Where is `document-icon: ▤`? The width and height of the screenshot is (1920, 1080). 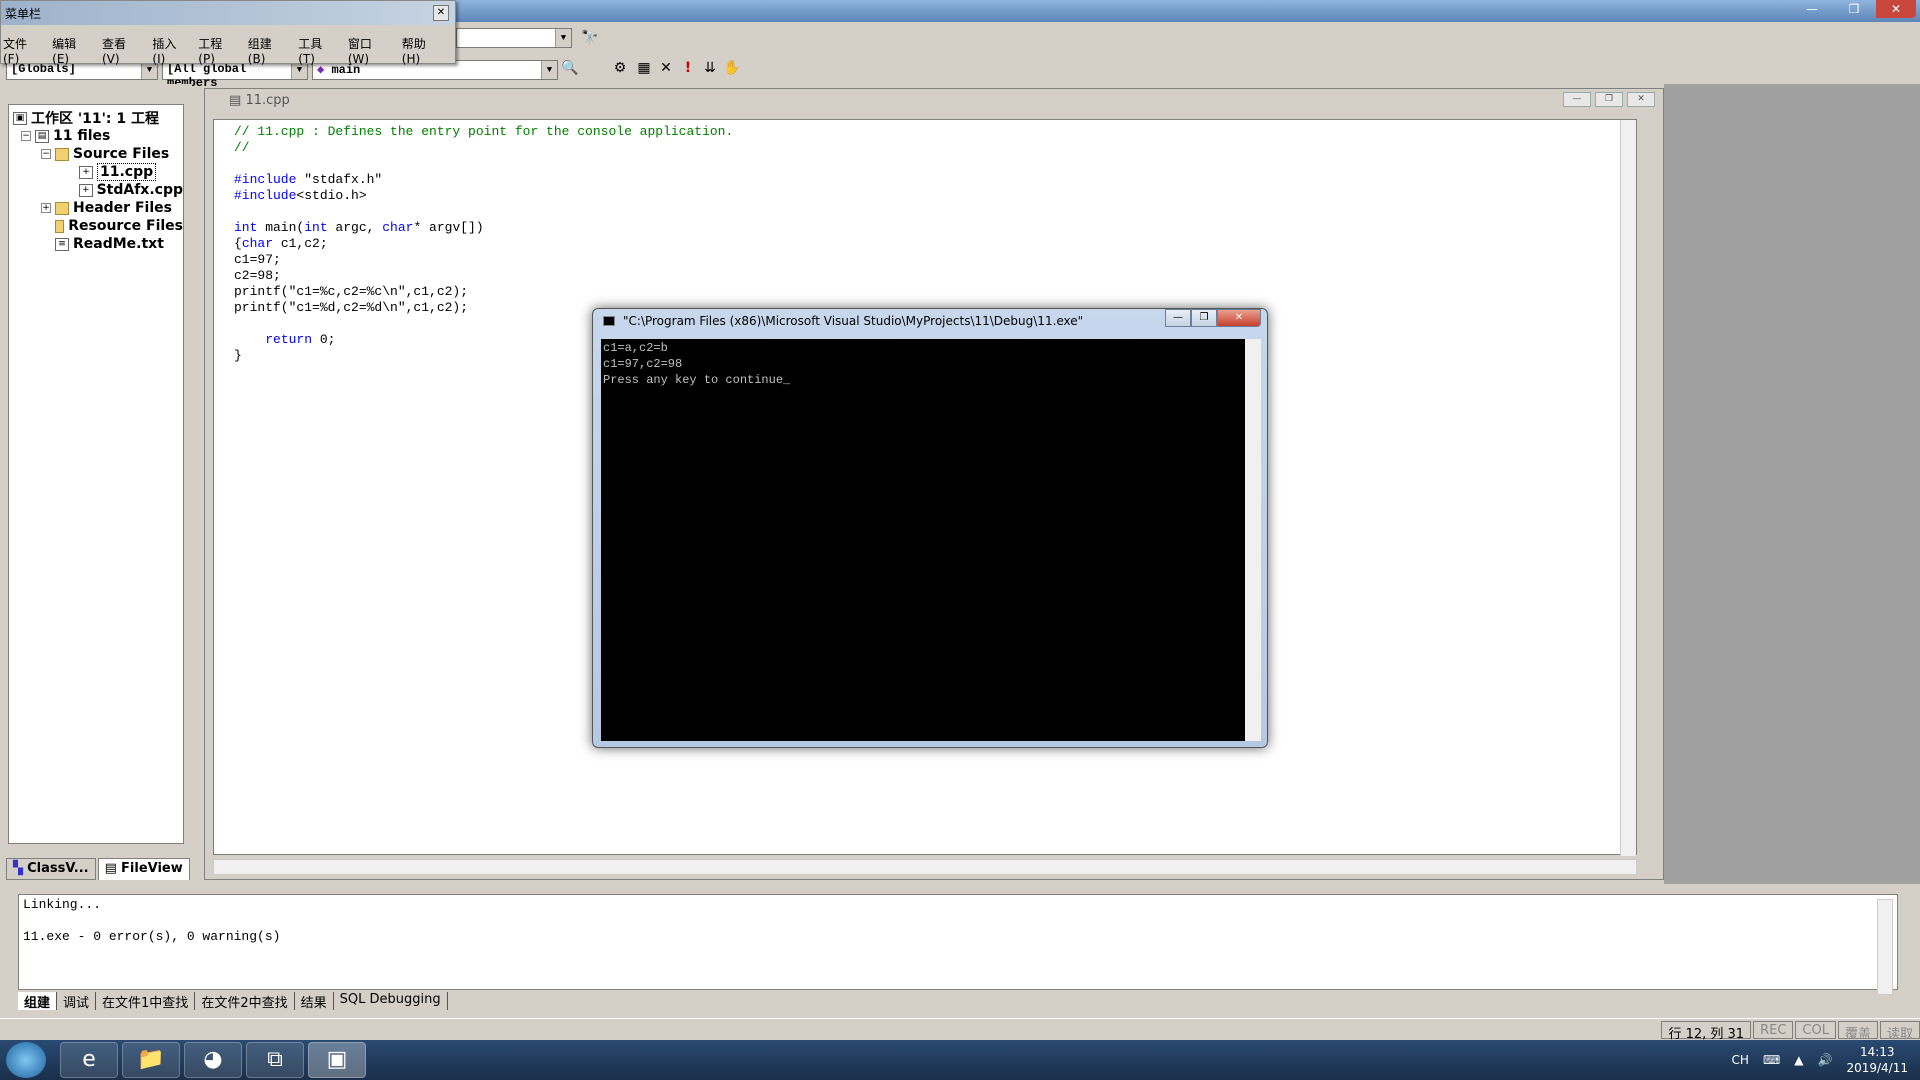 document-icon: ▤ is located at coordinates (235, 100).